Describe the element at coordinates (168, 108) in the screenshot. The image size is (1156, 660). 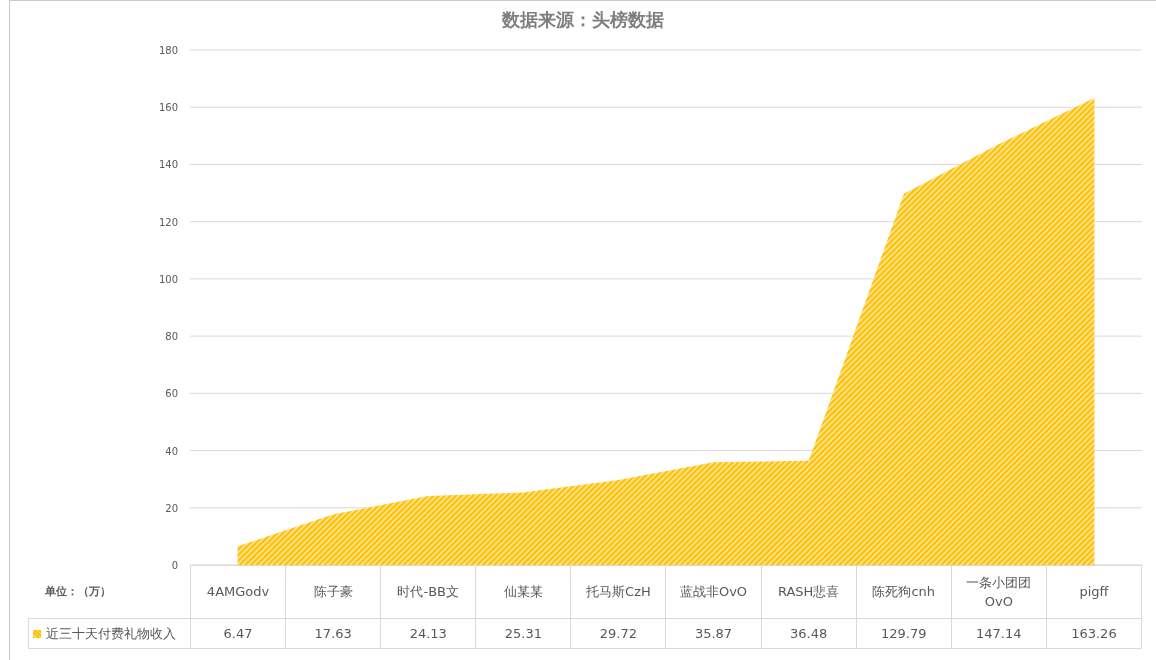
I see `y-tick-label: 160` at that location.